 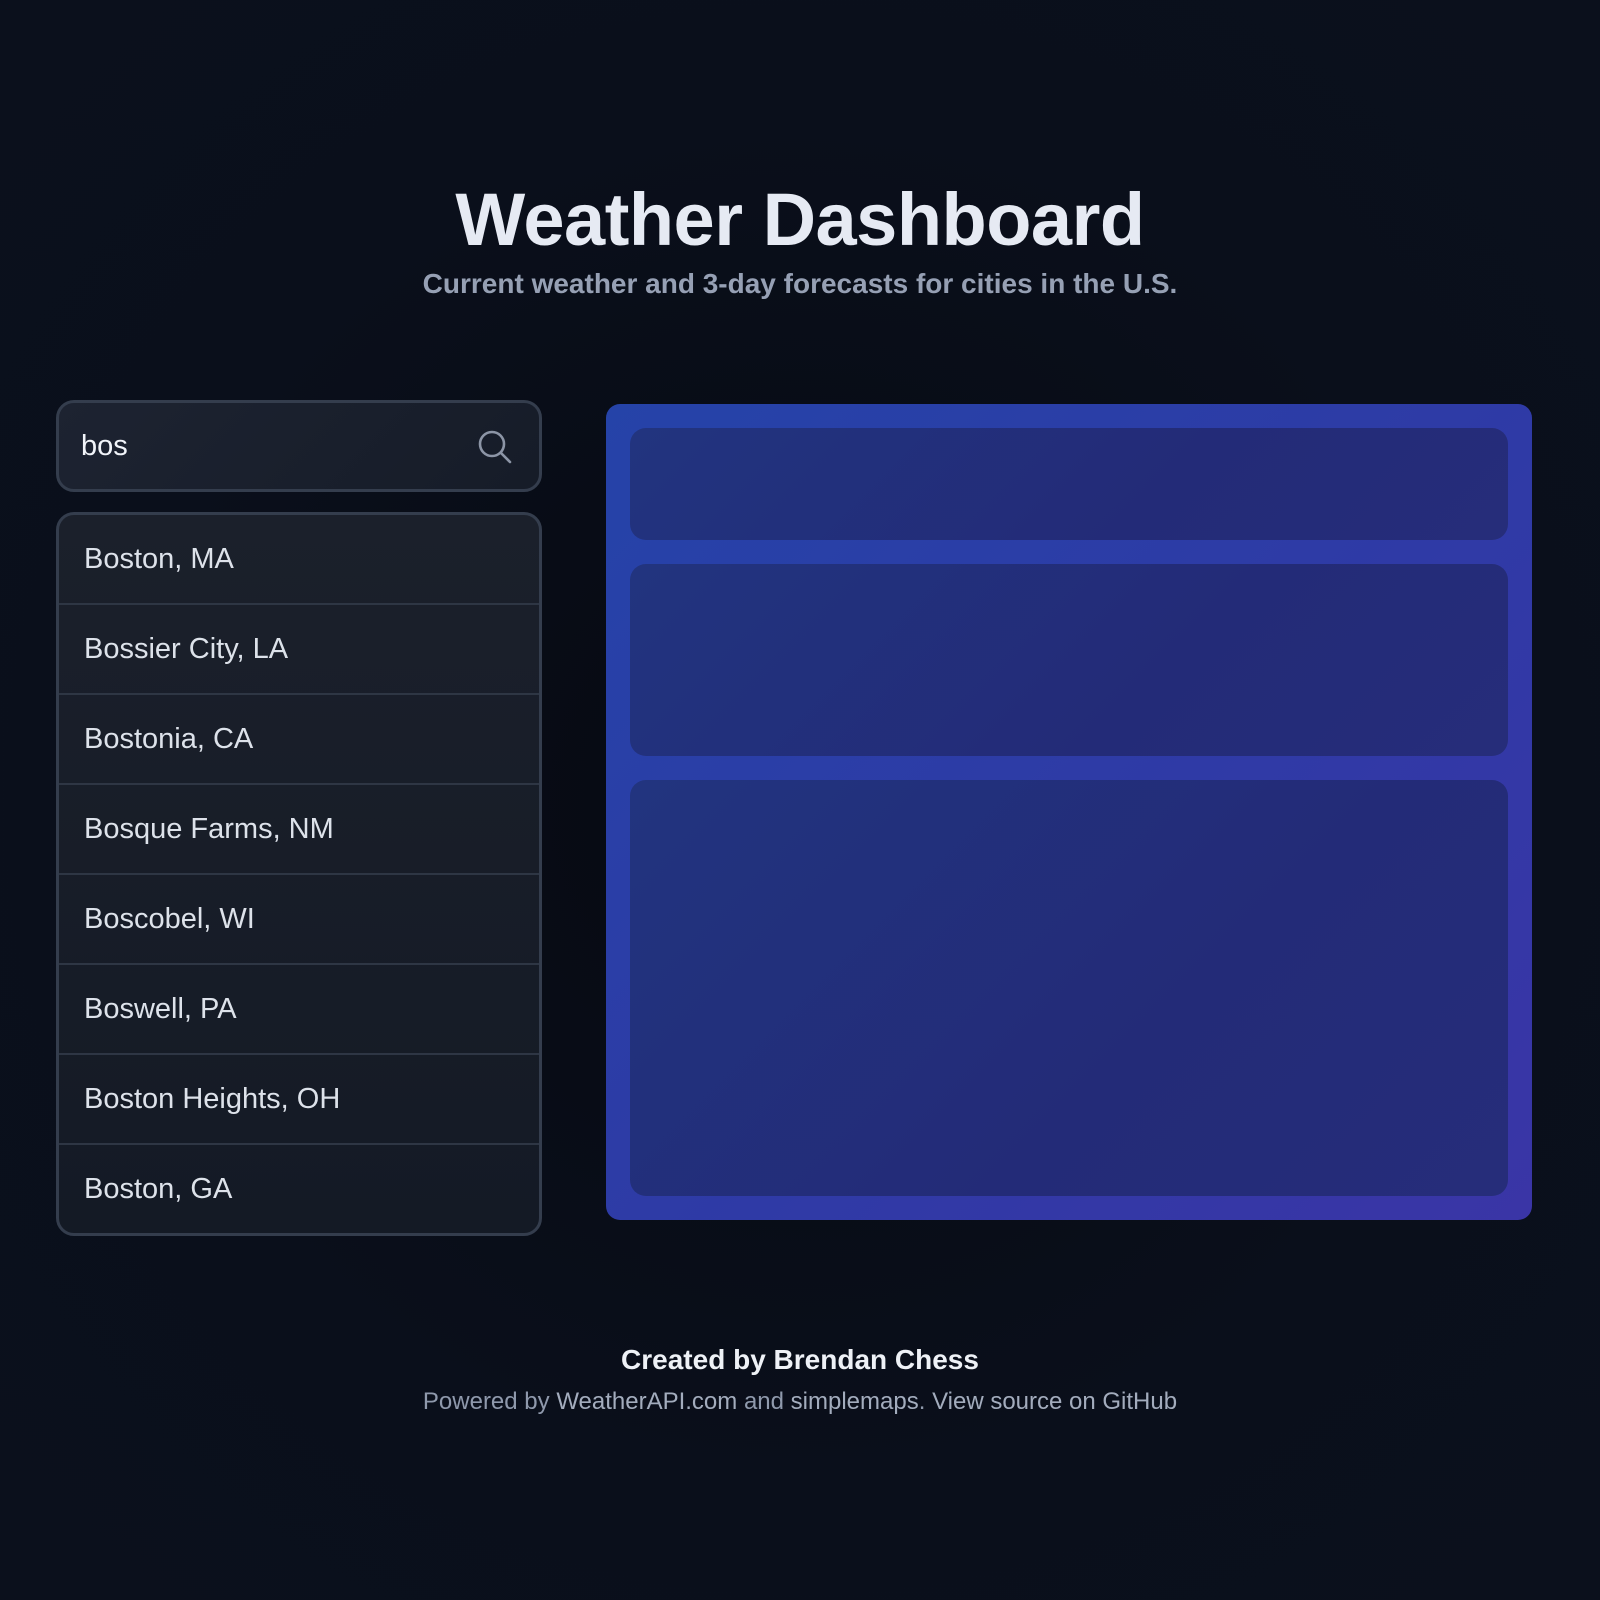 I want to click on search-box, so click(x=299, y=446).